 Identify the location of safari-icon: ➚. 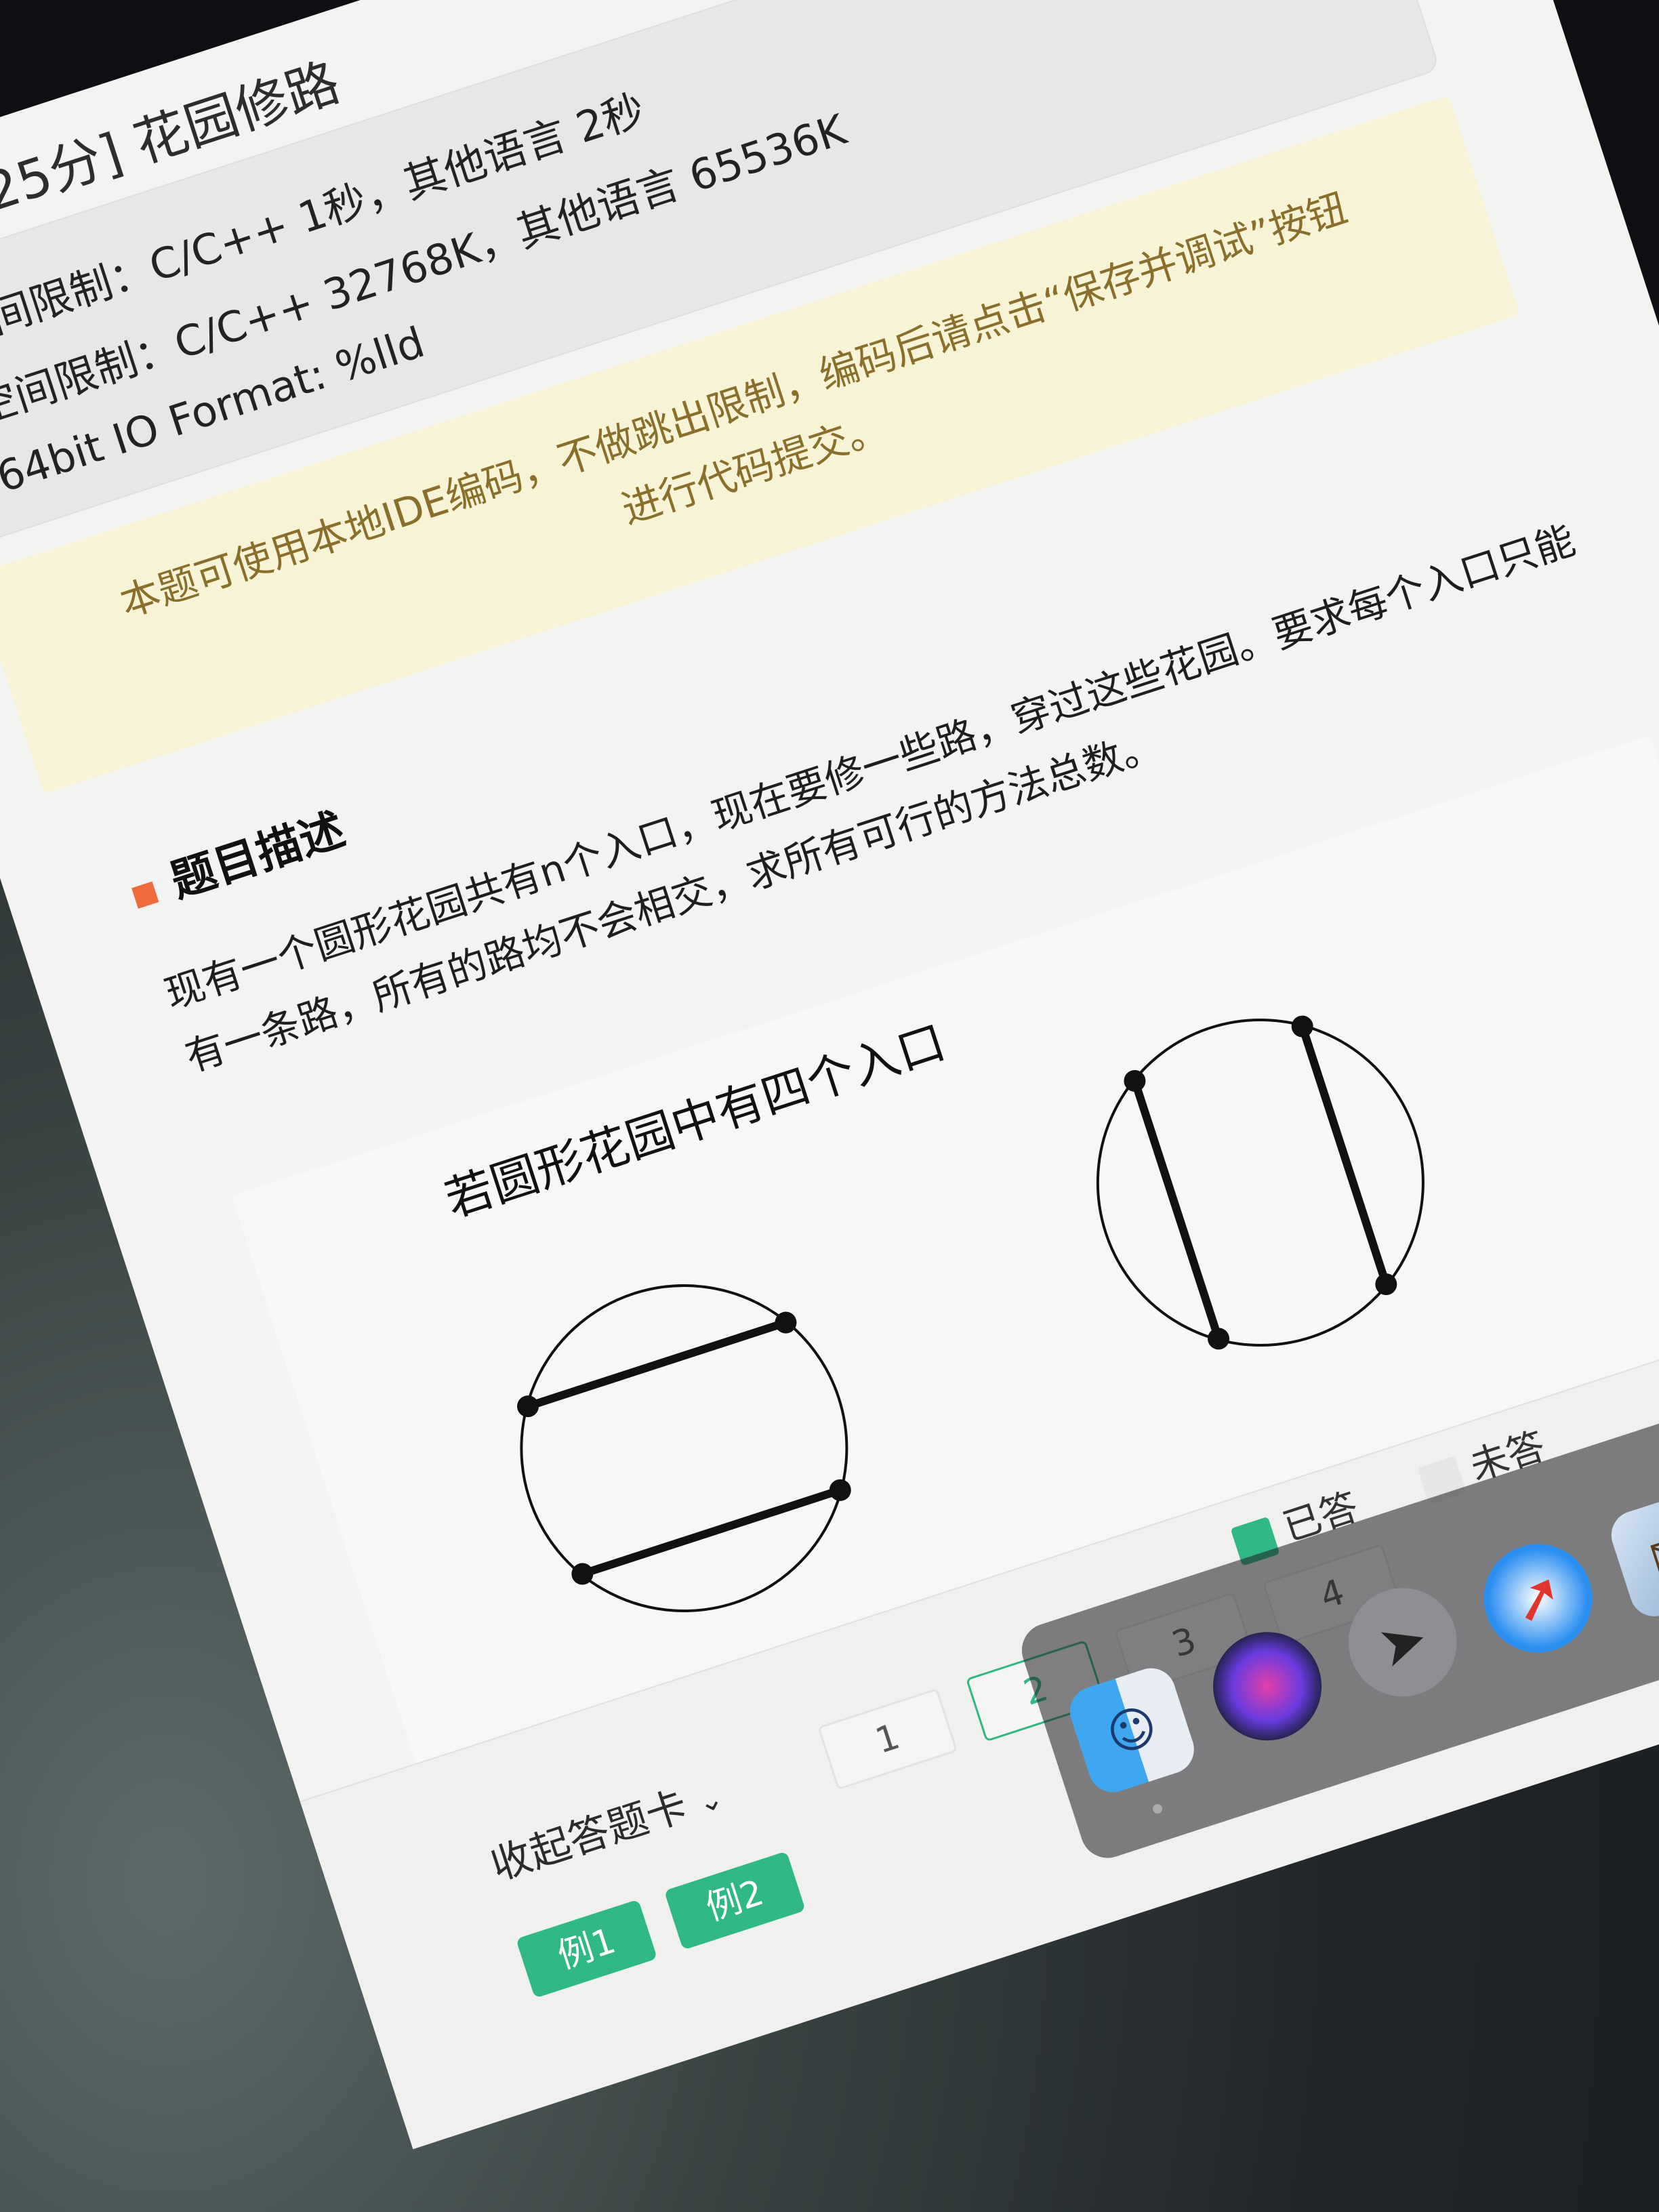
(1538, 1598).